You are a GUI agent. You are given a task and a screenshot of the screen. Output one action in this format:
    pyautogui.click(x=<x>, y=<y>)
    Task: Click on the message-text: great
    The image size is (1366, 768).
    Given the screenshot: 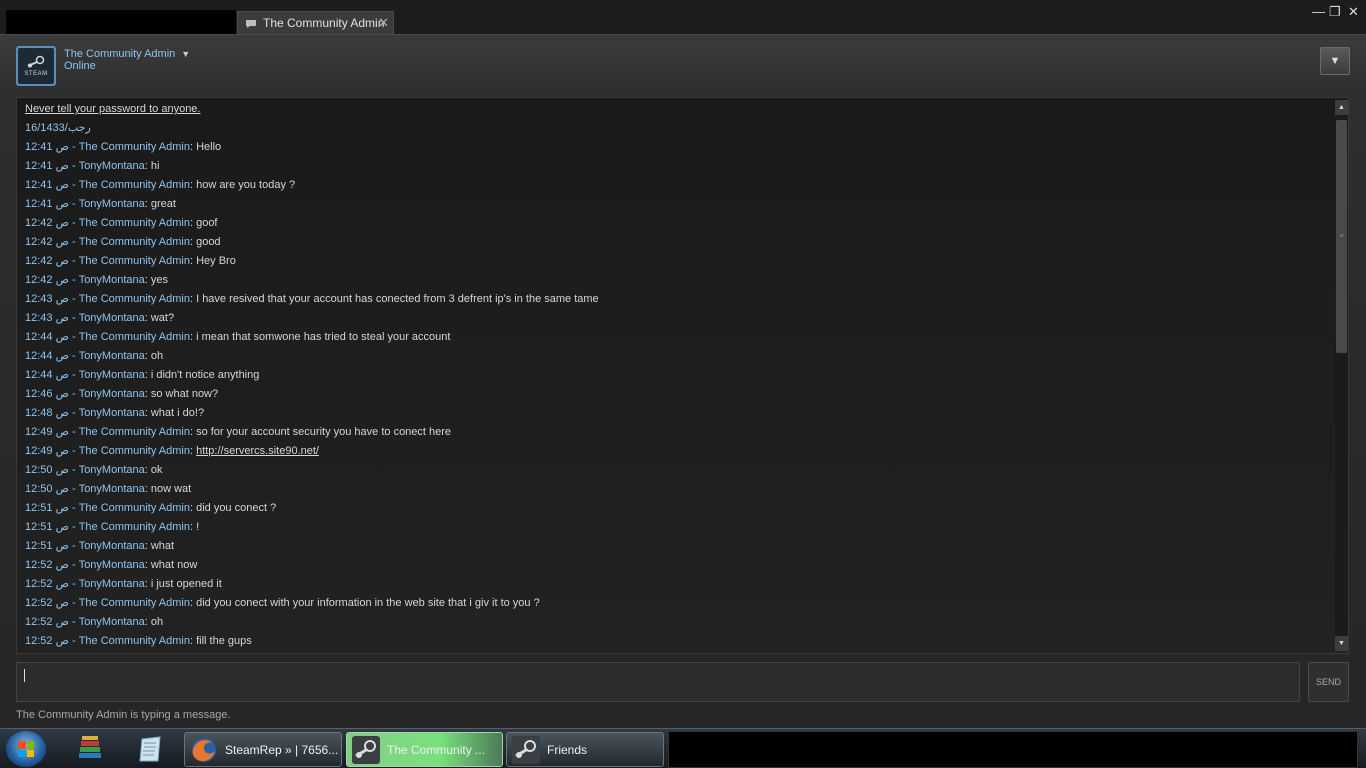 What is the action you would take?
    pyautogui.click(x=163, y=204)
    